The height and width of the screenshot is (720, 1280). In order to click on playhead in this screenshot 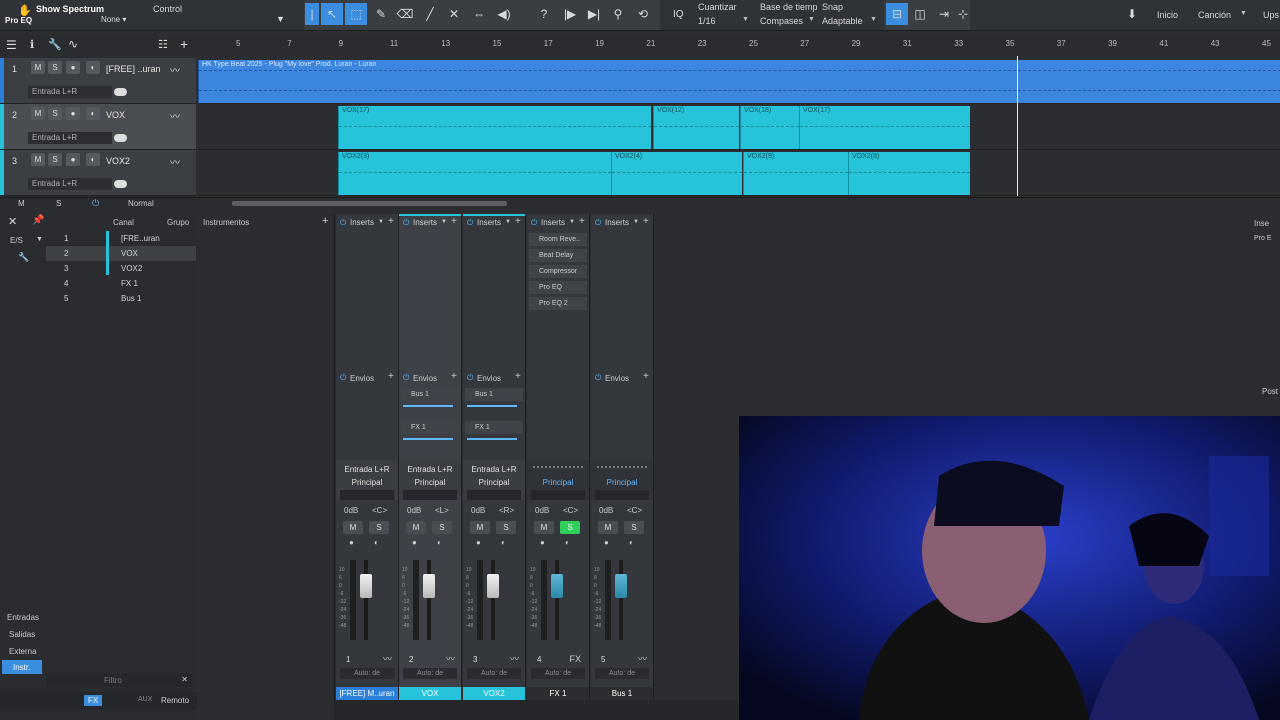, I will do `click(1017, 126)`.